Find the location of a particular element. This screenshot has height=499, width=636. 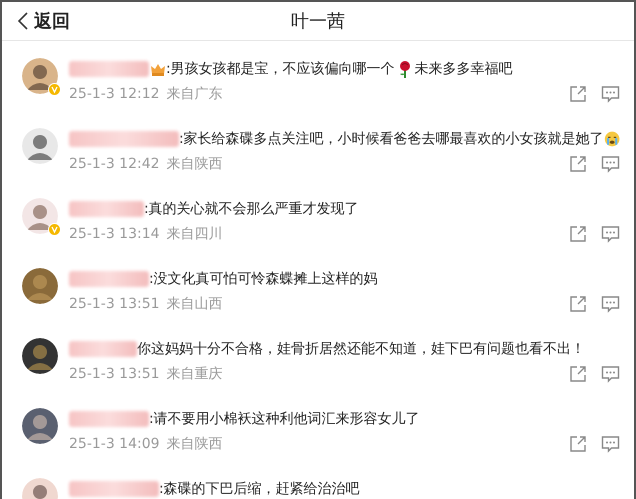

page-title: 叶一茜 is located at coordinates (318, 21).